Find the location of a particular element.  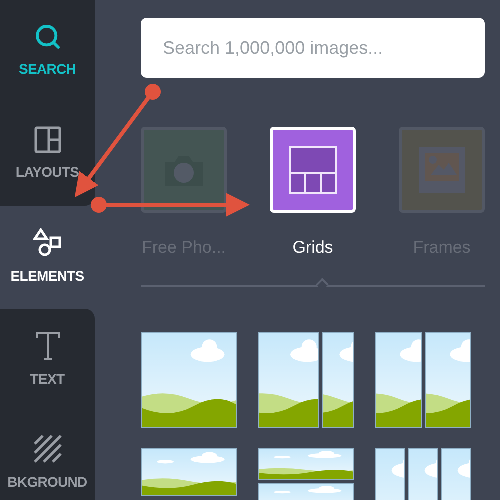

layout-icon is located at coordinates (48, 140).